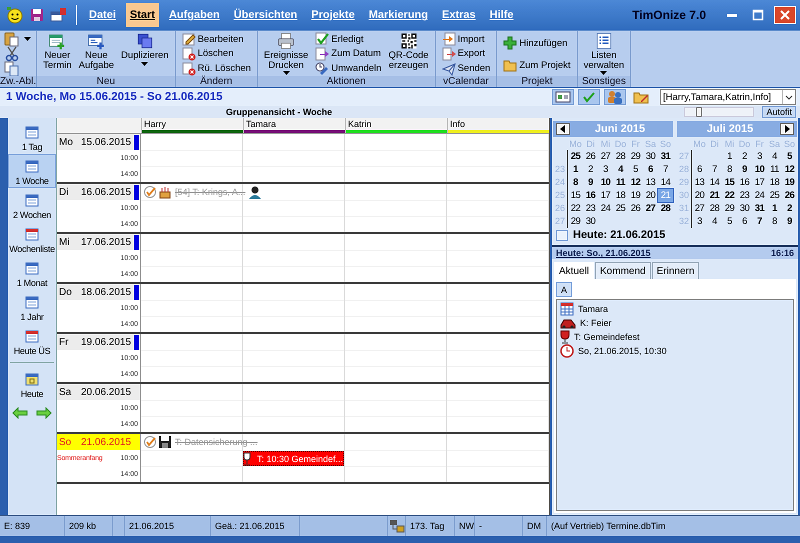 The height and width of the screenshot is (543, 800). I want to click on menu-tab: Datei, so click(102, 15).